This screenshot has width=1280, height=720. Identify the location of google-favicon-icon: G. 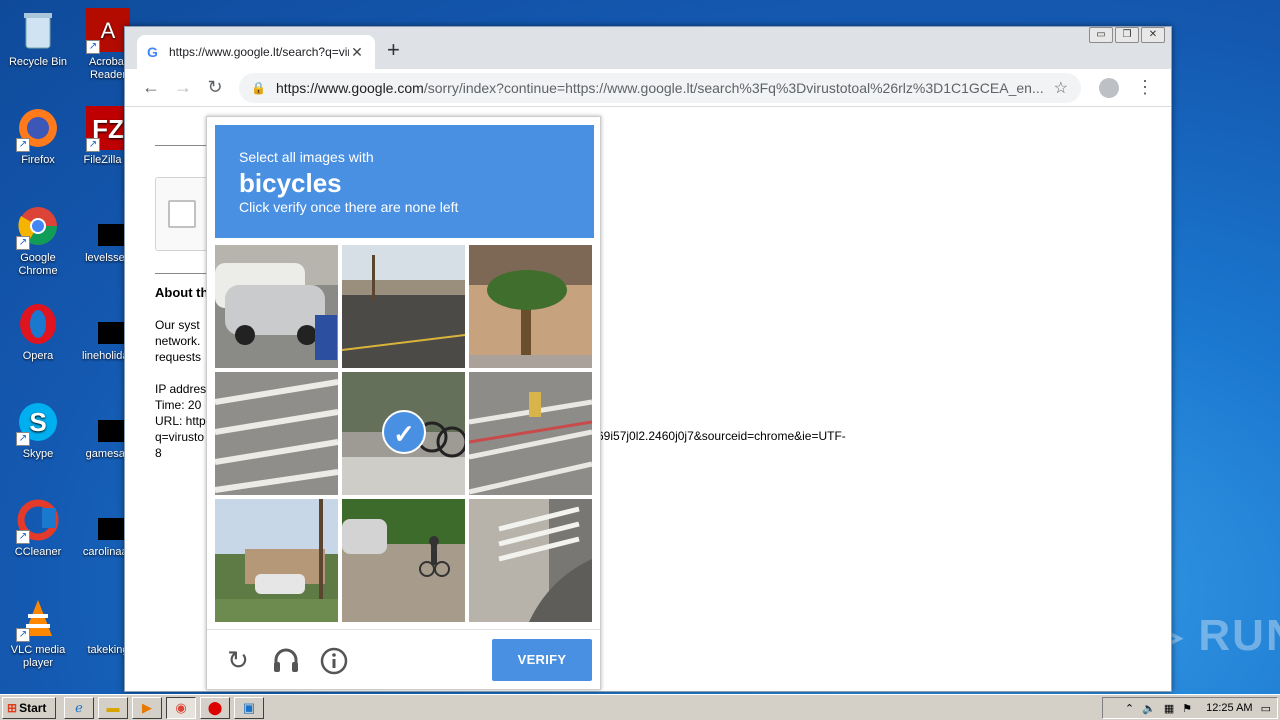
(152, 52).